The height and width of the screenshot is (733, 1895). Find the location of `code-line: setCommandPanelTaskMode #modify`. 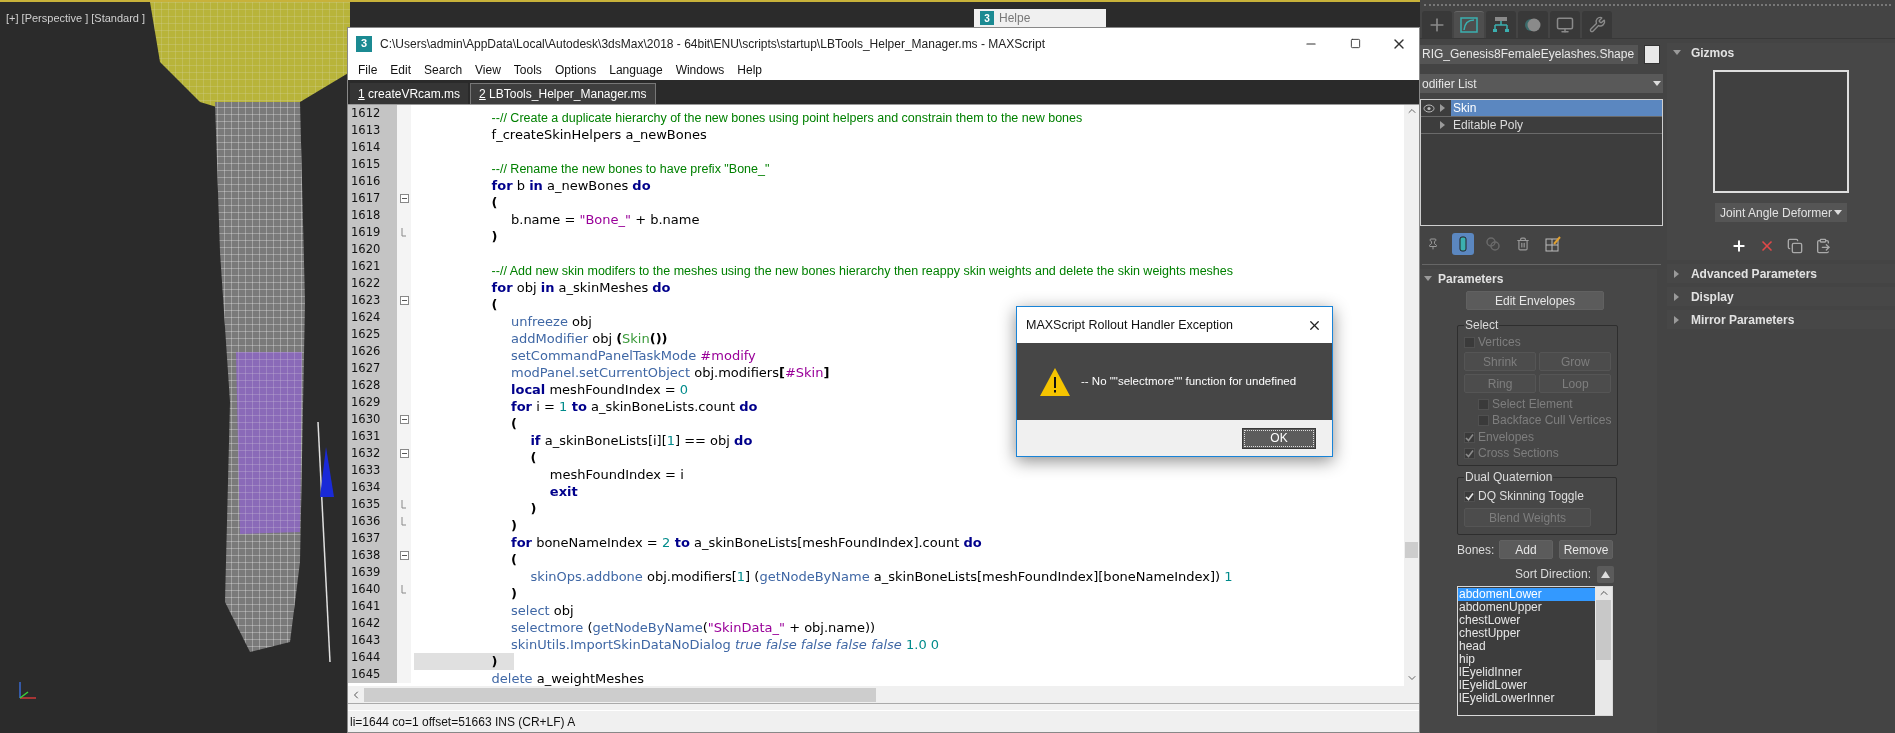

code-line: setCommandPanelTaskMode #modify is located at coordinates (633, 355).